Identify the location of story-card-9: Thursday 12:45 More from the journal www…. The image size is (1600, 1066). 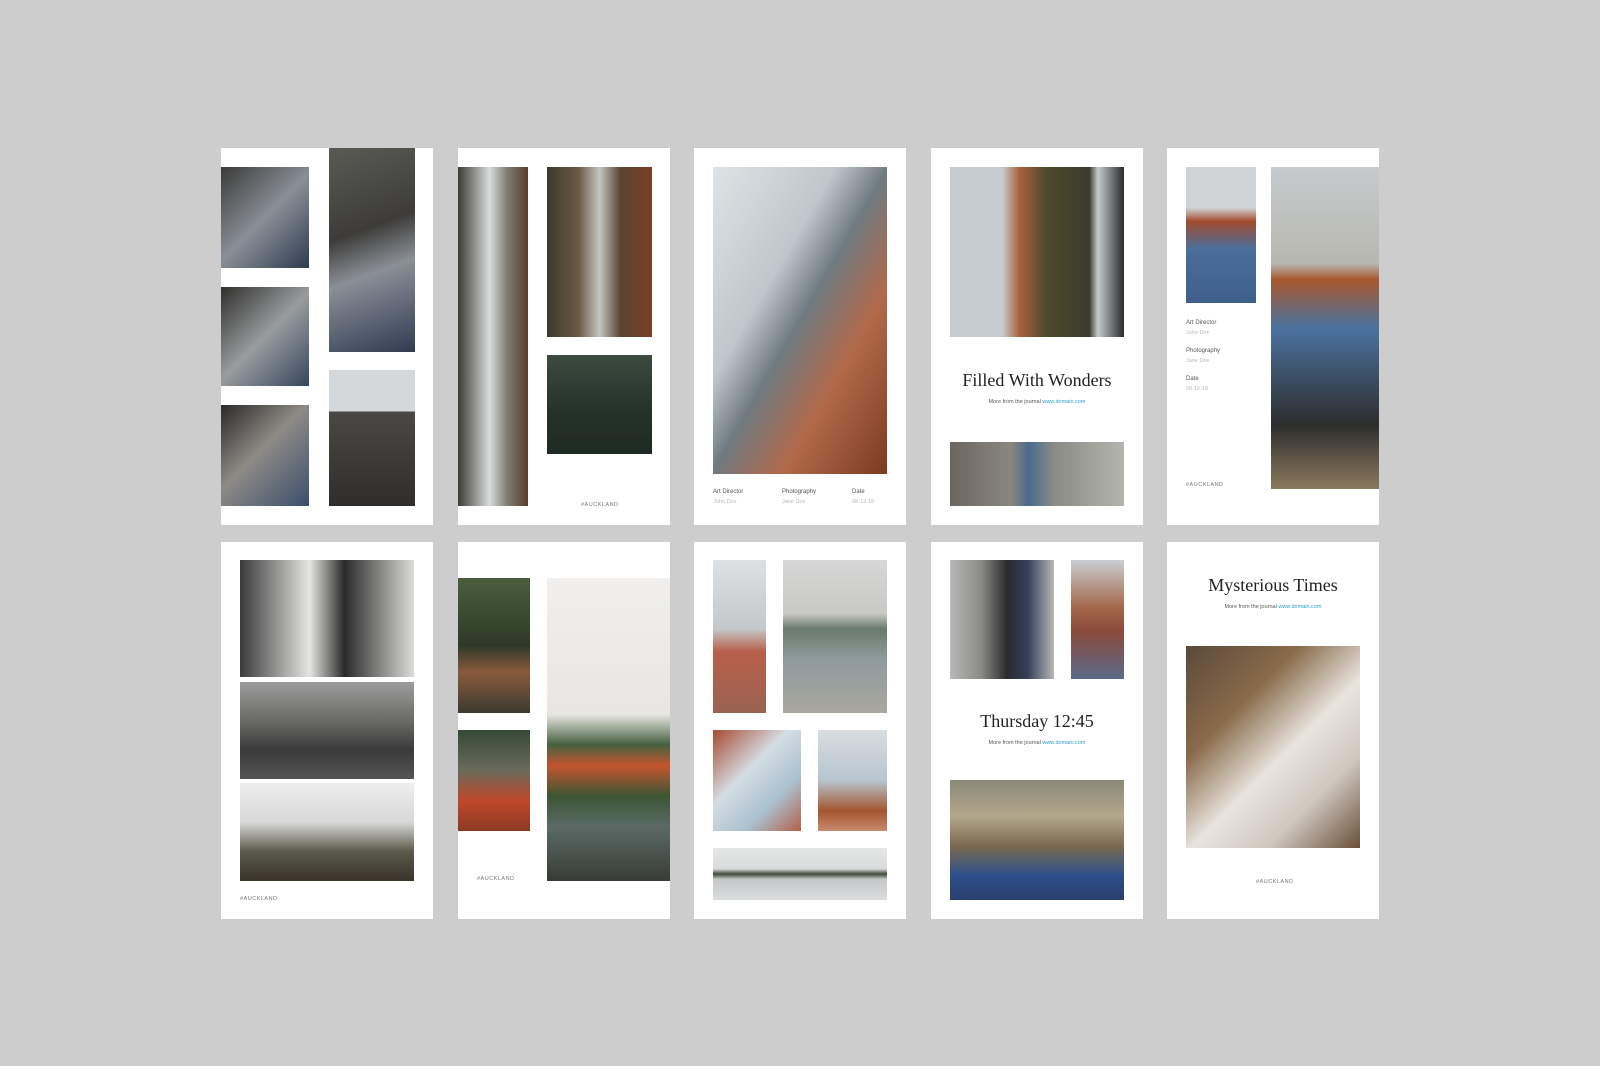
(1037, 730).